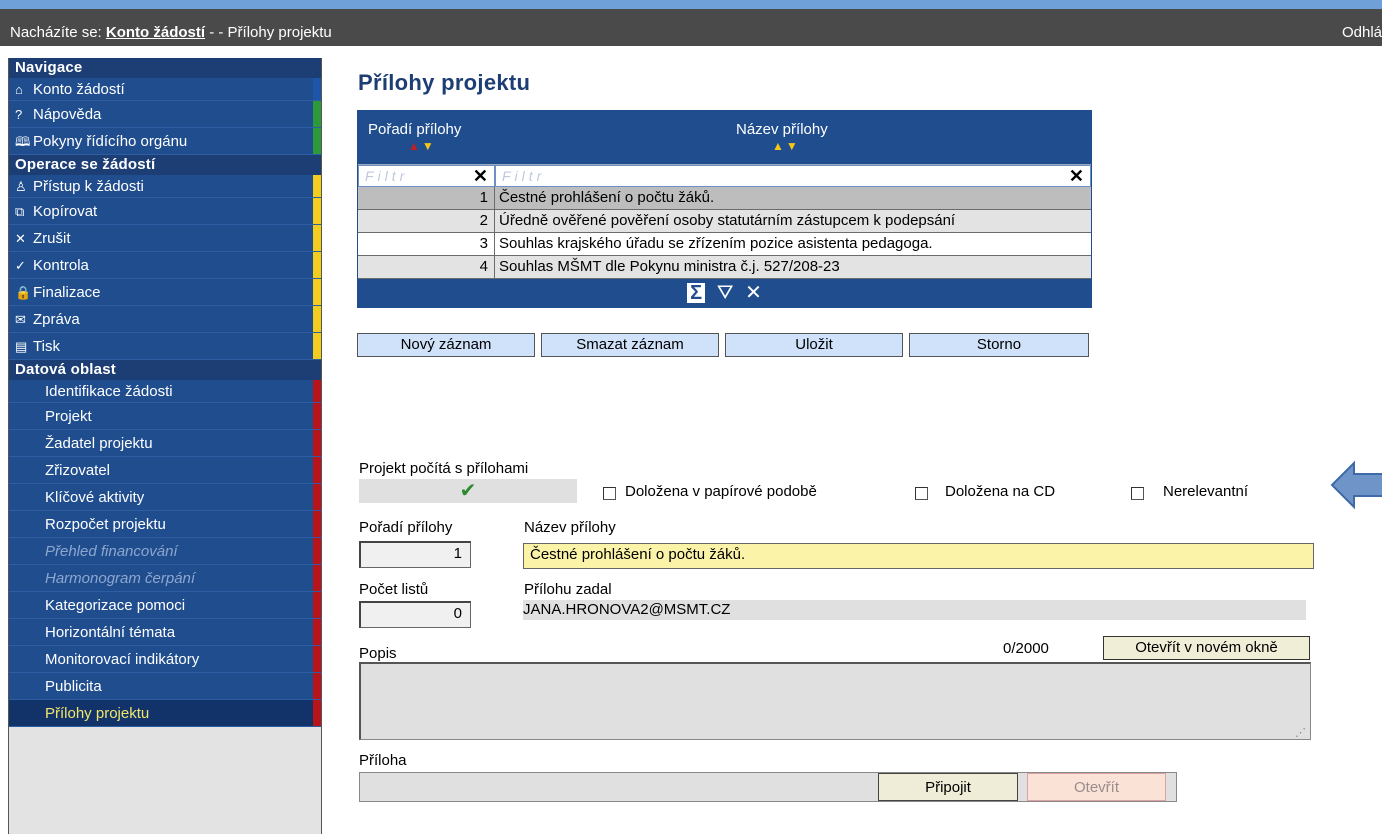 Image resolution: width=1382 pixels, height=834 pixels. What do you see at coordinates (111, 551) in the screenshot?
I see `sidebar-item-label: Přehled financování` at bounding box center [111, 551].